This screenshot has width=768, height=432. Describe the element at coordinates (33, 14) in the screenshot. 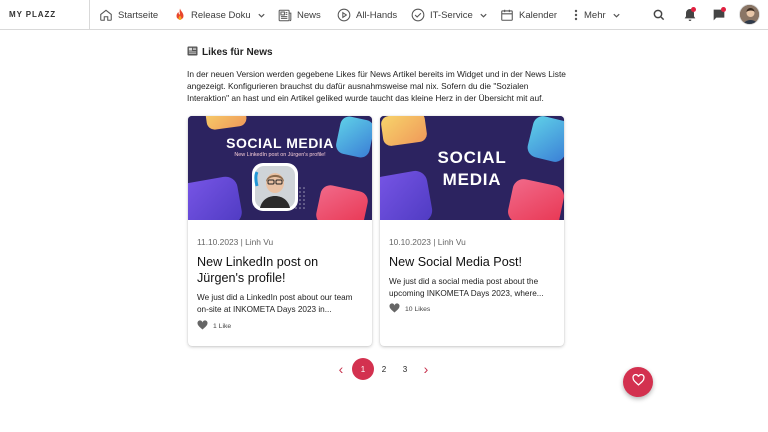

I see `brand-name: MY PLAZZ` at that location.